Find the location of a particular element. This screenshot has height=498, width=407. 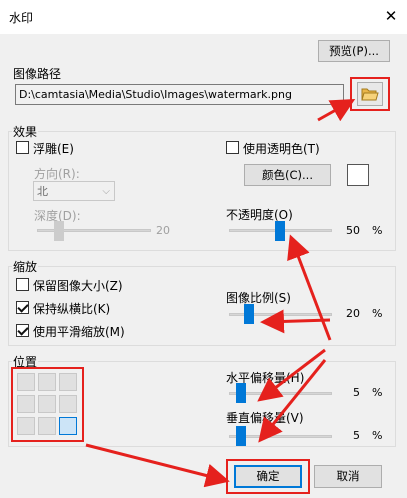

position-cell-middle-left is located at coordinates (26, 404).